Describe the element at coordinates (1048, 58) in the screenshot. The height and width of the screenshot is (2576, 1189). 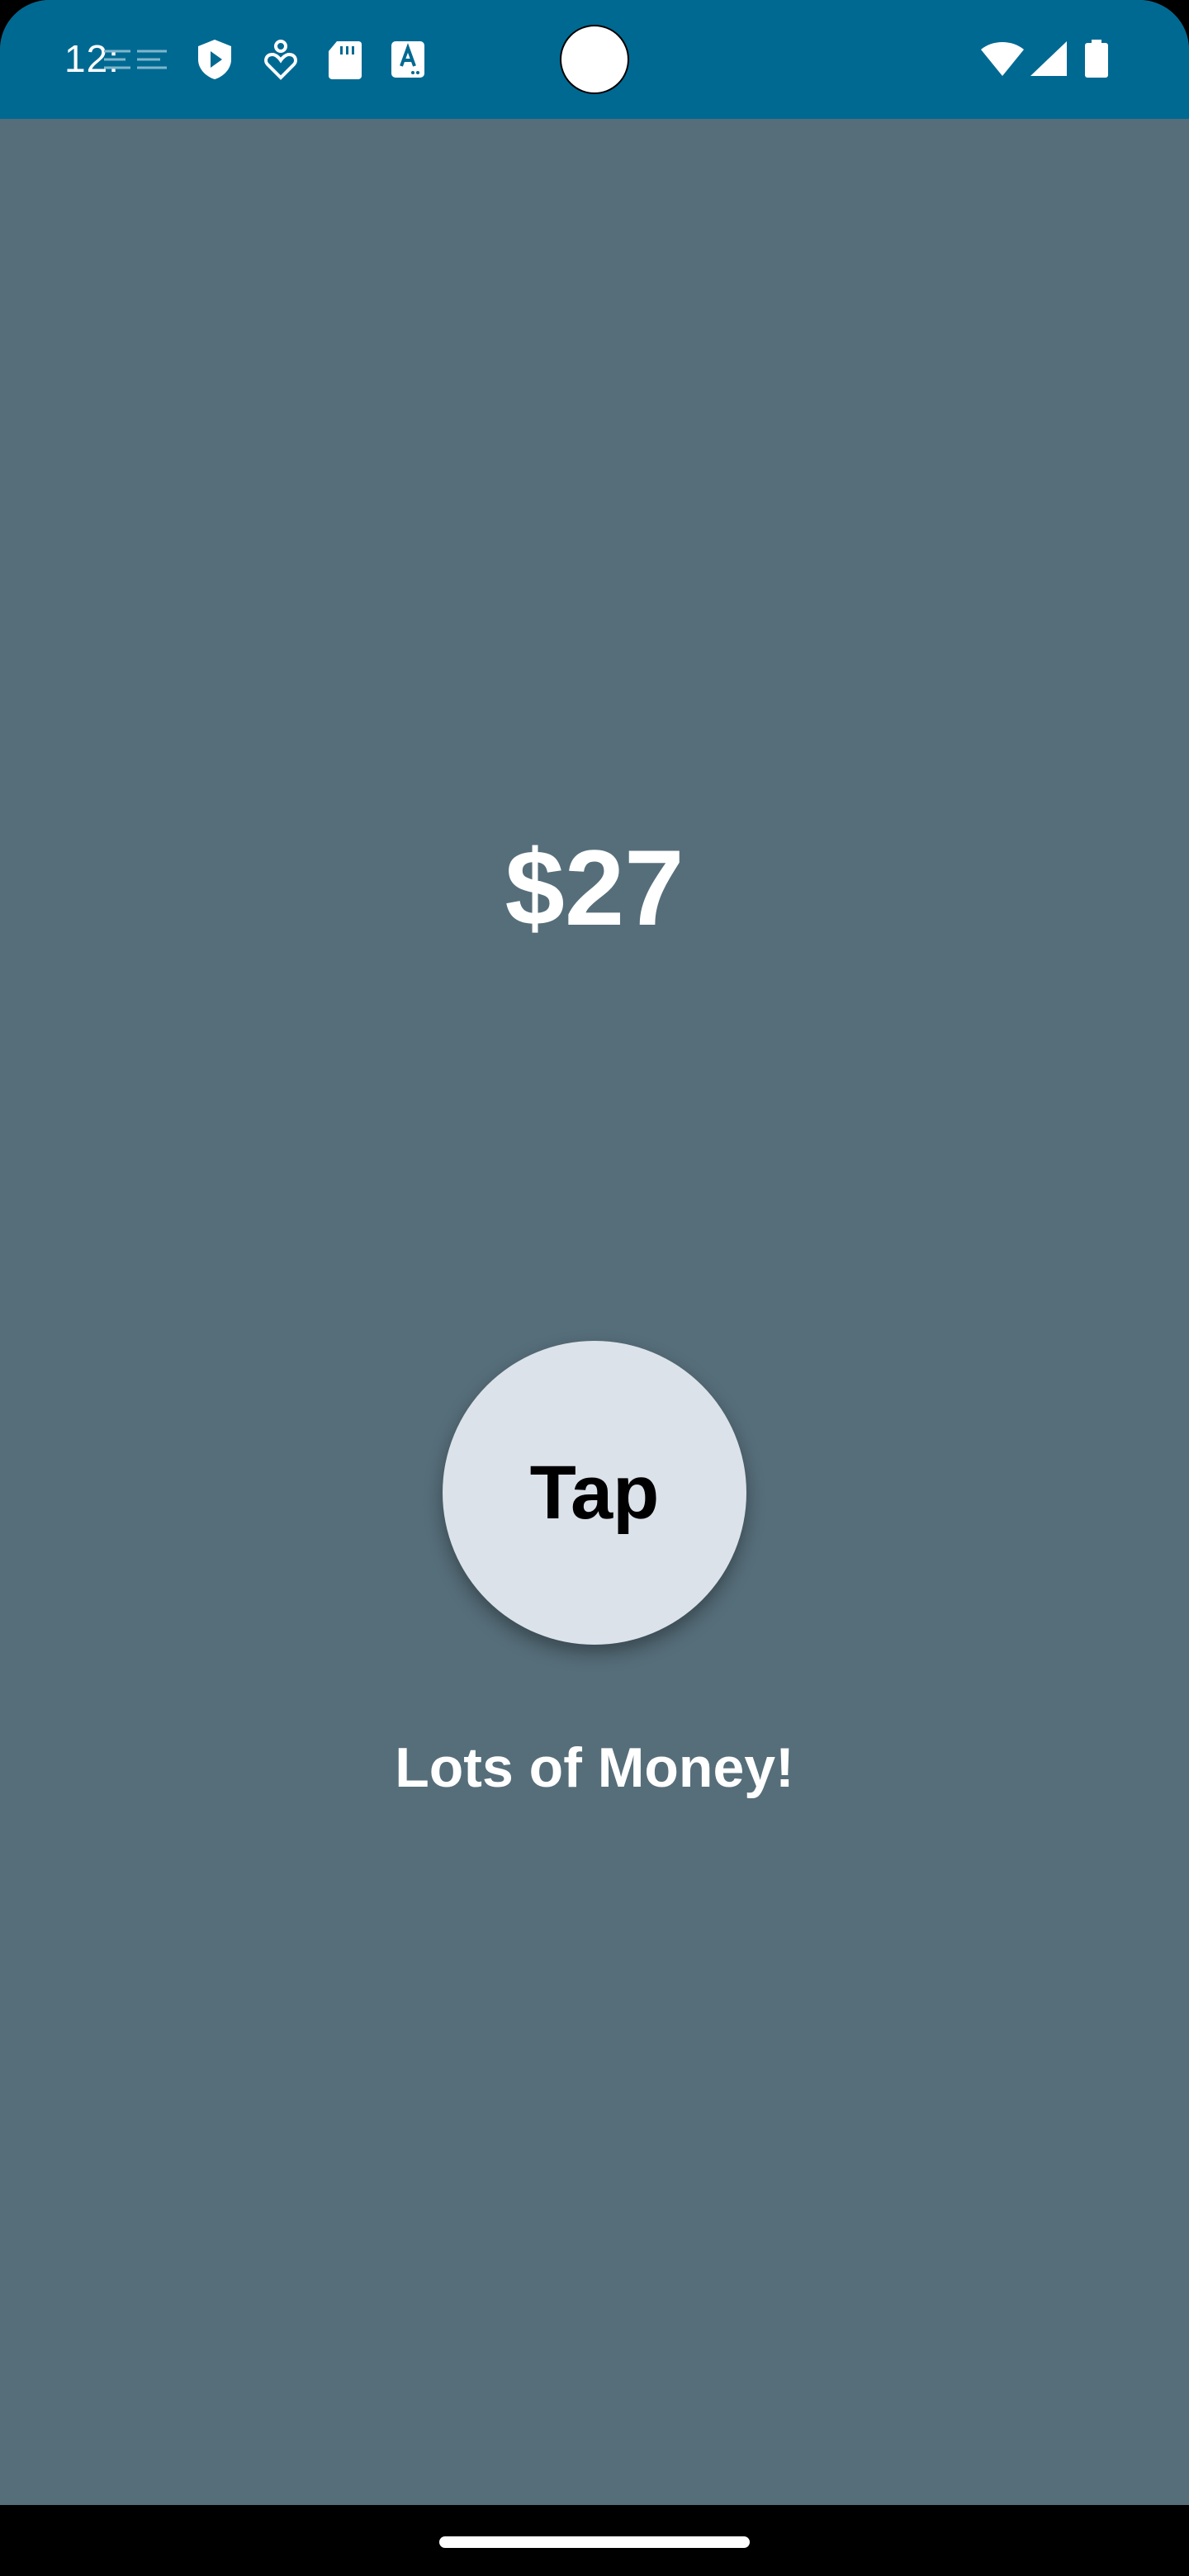
I see `signal-icon` at that location.